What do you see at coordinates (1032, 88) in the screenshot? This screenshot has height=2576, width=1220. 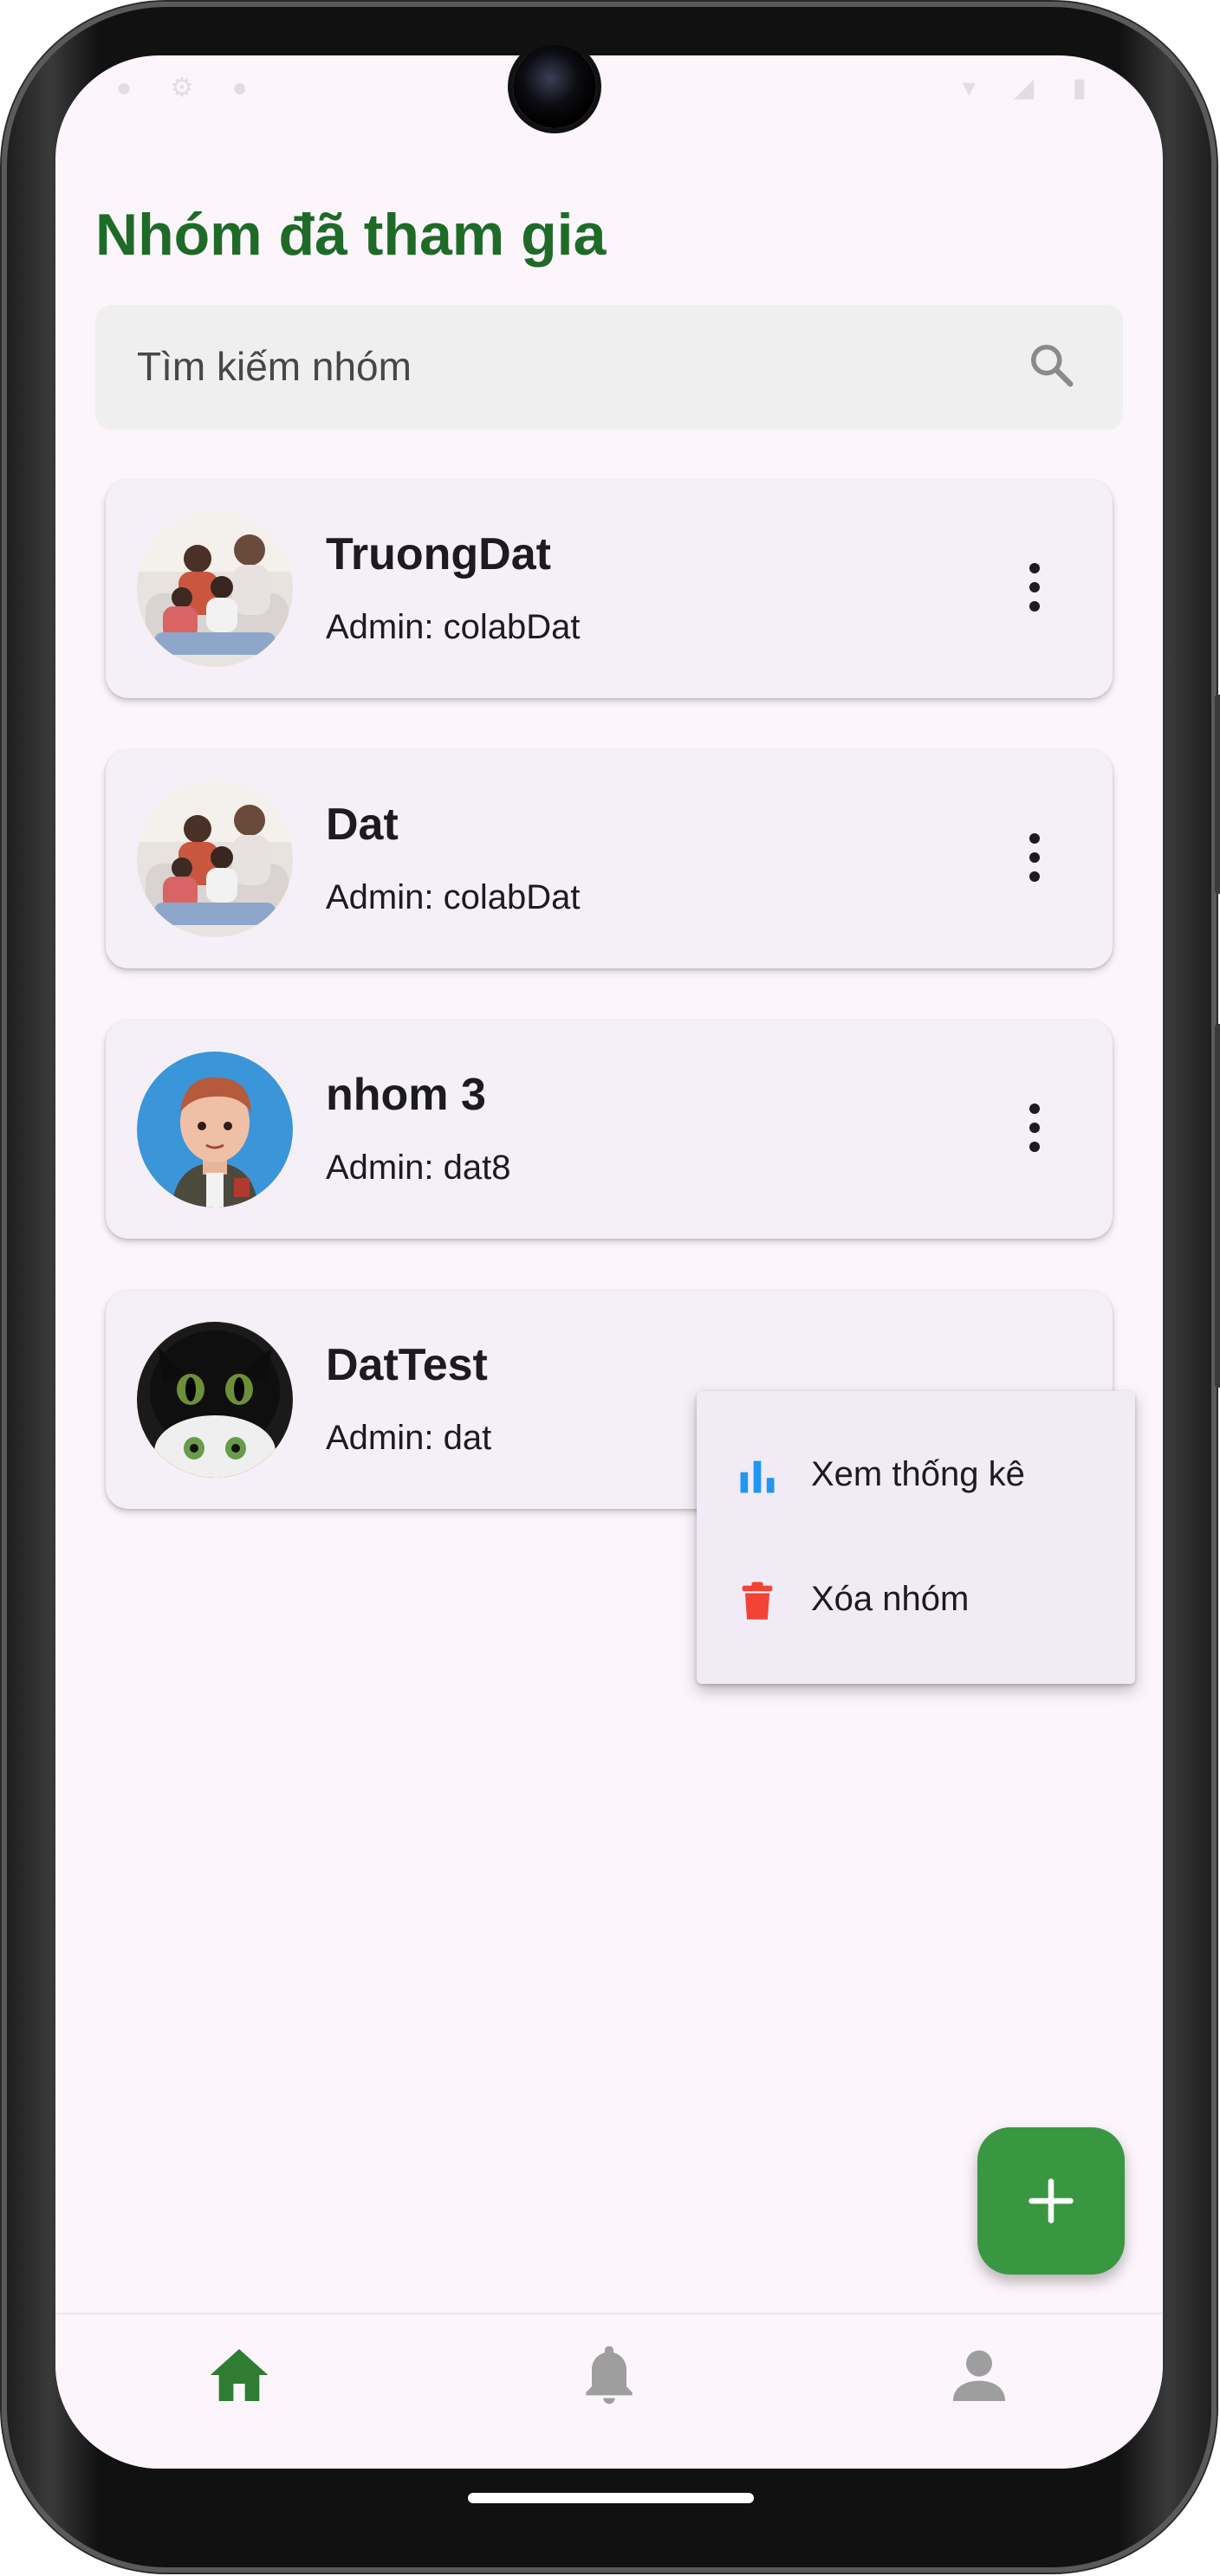 I see `status-icons-right: ▾ ◢ ▮` at bounding box center [1032, 88].